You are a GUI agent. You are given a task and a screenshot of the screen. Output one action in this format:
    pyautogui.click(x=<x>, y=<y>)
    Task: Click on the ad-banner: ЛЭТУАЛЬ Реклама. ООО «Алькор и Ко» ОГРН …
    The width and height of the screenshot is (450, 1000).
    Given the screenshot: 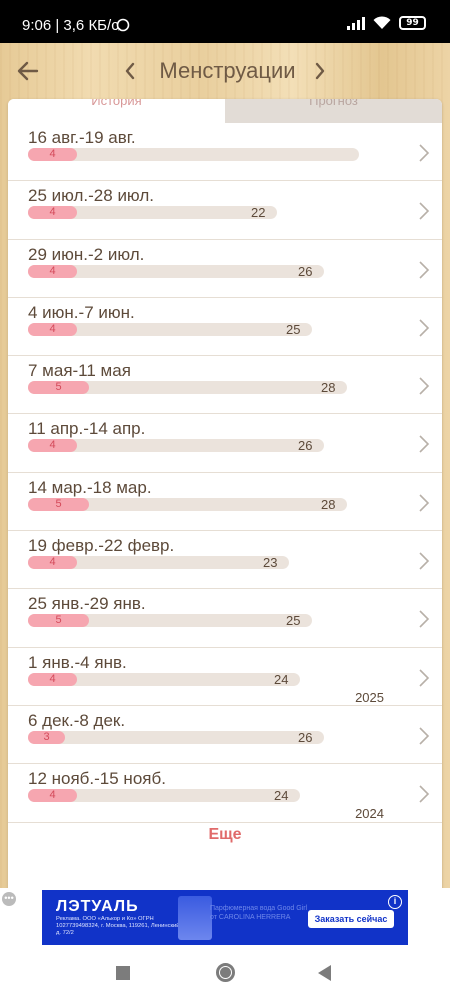 What is the action you would take?
    pyautogui.click(x=225, y=917)
    